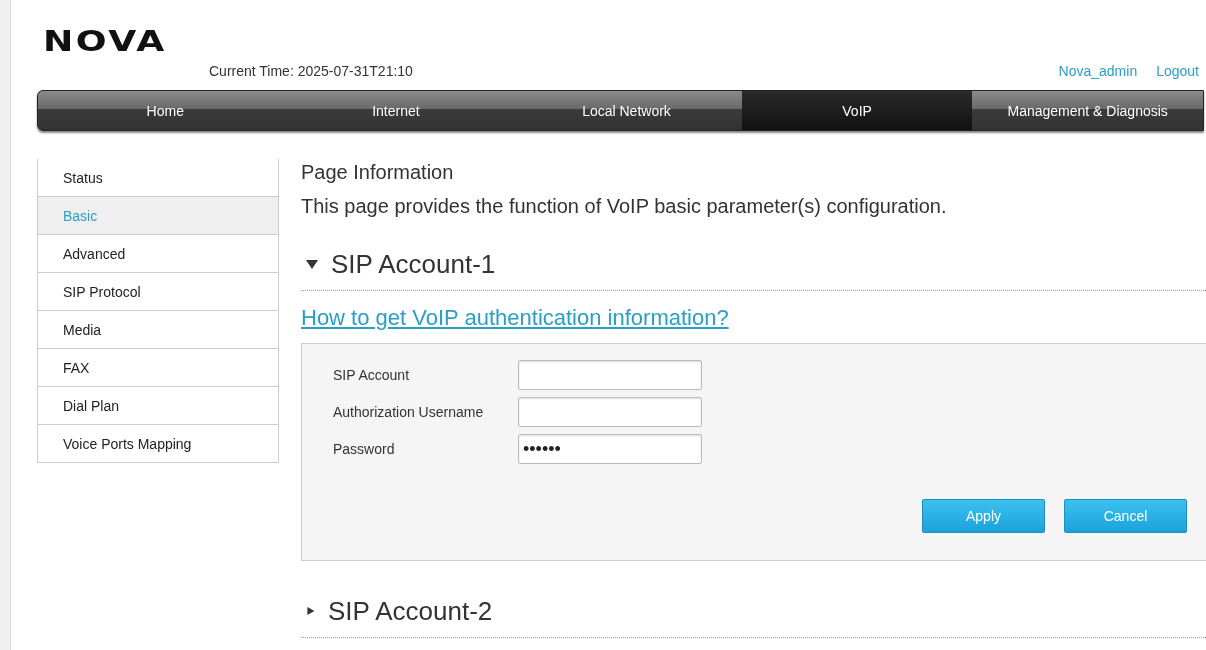 The width and height of the screenshot is (1206, 650). What do you see at coordinates (158, 292) in the screenshot?
I see `sidebar-item: SIP Protocol` at bounding box center [158, 292].